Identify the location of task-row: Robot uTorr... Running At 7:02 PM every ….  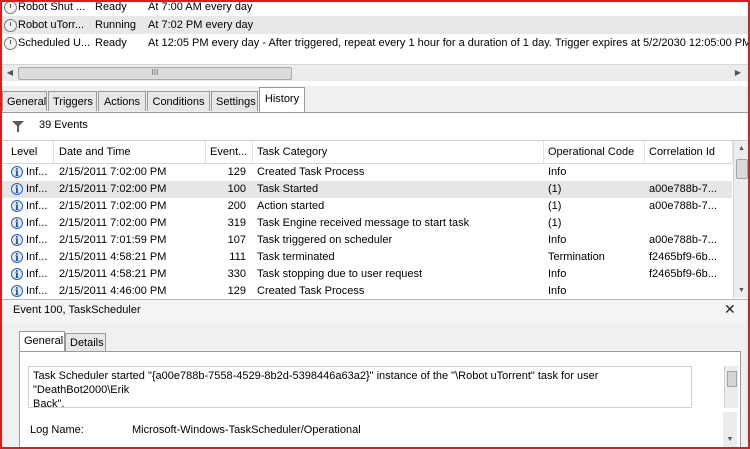
(375, 25).